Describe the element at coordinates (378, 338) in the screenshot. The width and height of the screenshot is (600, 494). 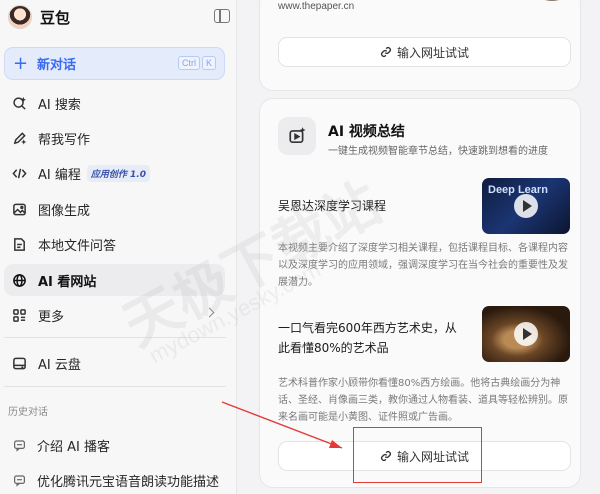
I see `video-title: 一口气看完600年西方艺术史，从 此看懂80%的艺术品` at that location.